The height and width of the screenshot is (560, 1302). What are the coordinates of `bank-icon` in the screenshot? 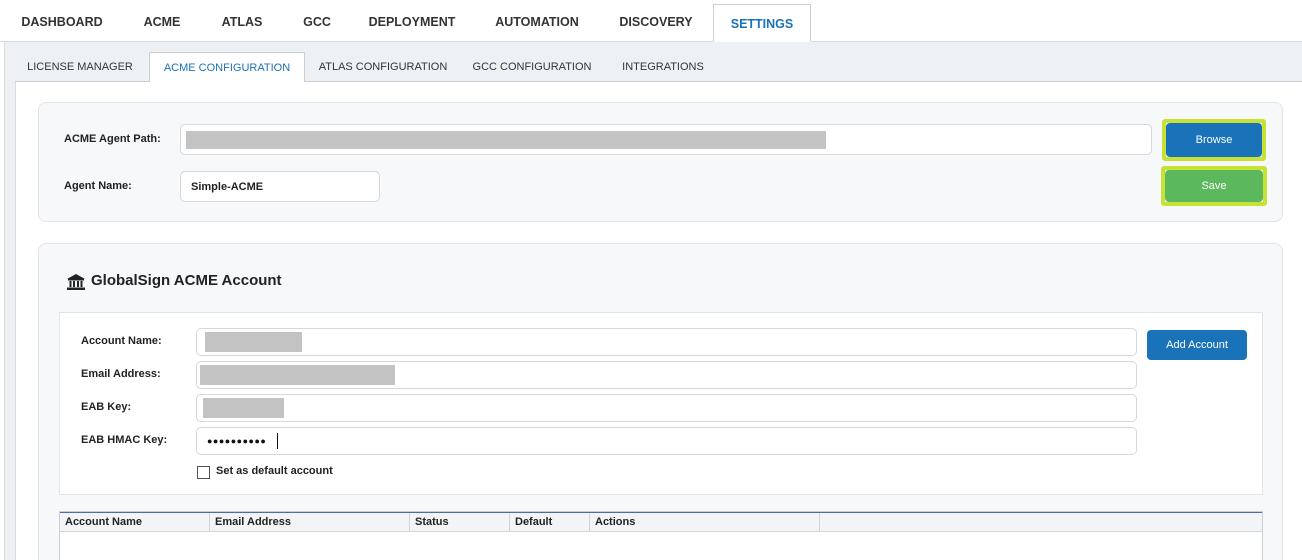 It's located at (76, 284).